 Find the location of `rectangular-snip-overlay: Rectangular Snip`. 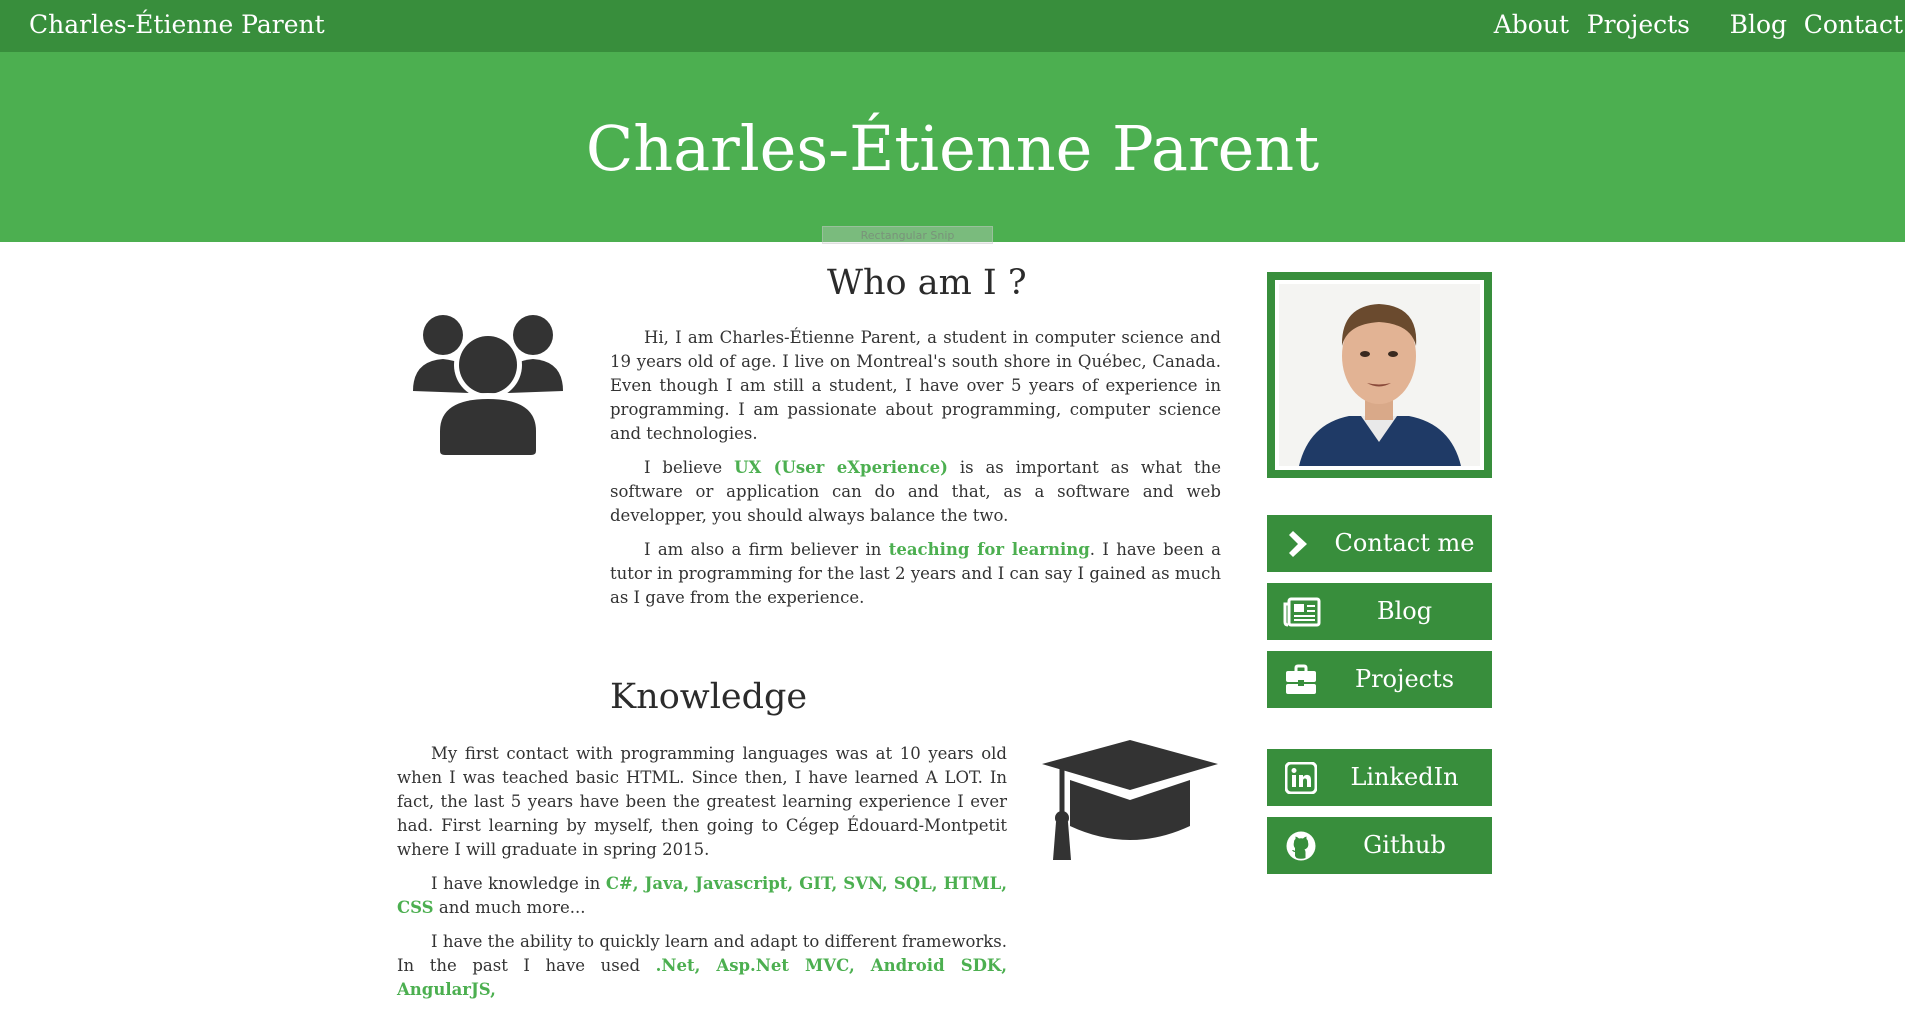

rectangular-snip-overlay: Rectangular Snip is located at coordinates (907, 235).